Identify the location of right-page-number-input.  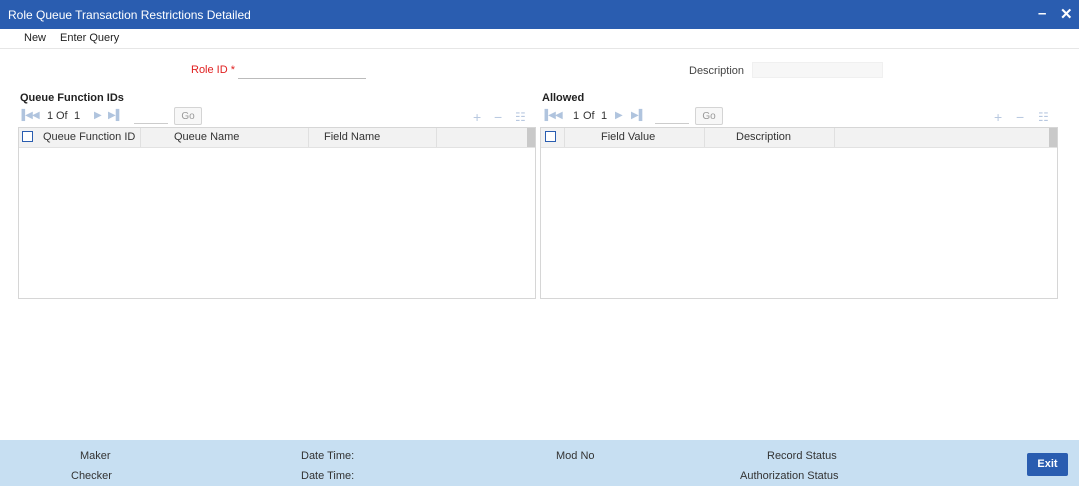
(672, 116).